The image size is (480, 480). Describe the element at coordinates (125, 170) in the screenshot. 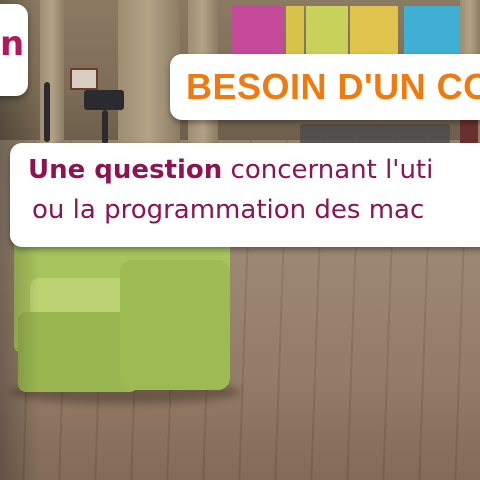

I see `question-emphasis: Une question` at that location.